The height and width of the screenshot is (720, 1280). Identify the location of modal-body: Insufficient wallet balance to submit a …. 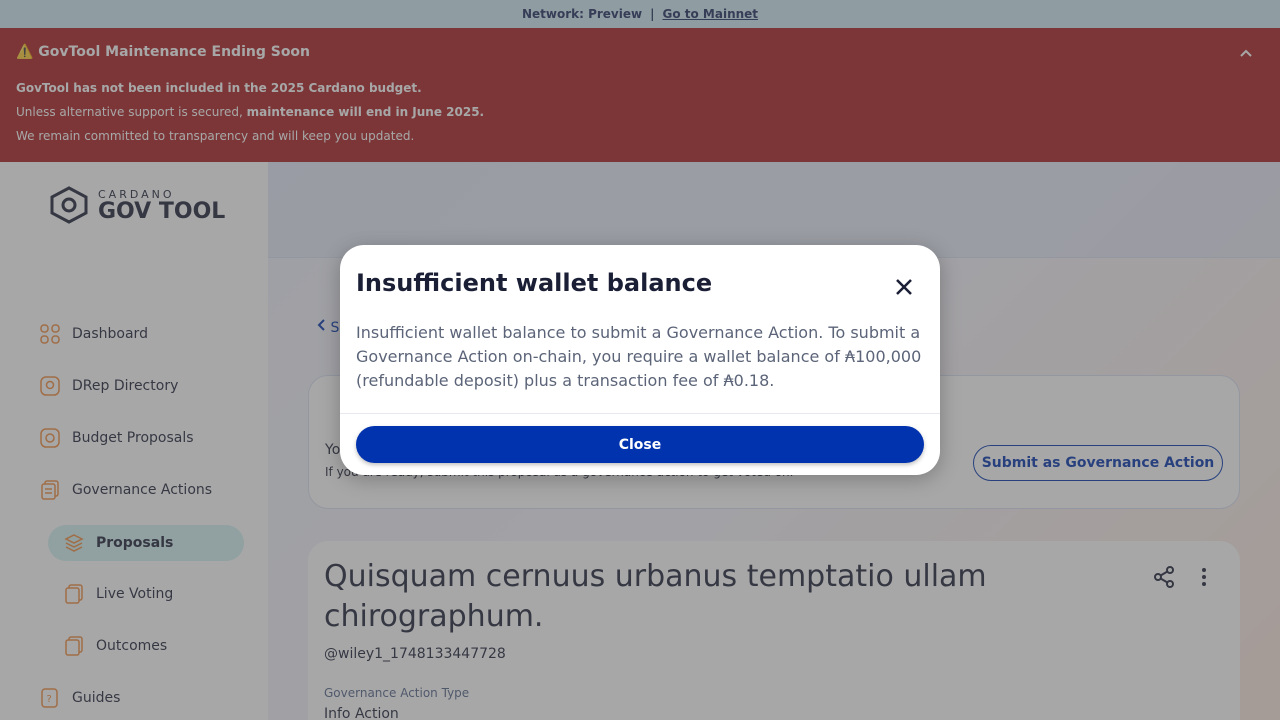
(639, 356).